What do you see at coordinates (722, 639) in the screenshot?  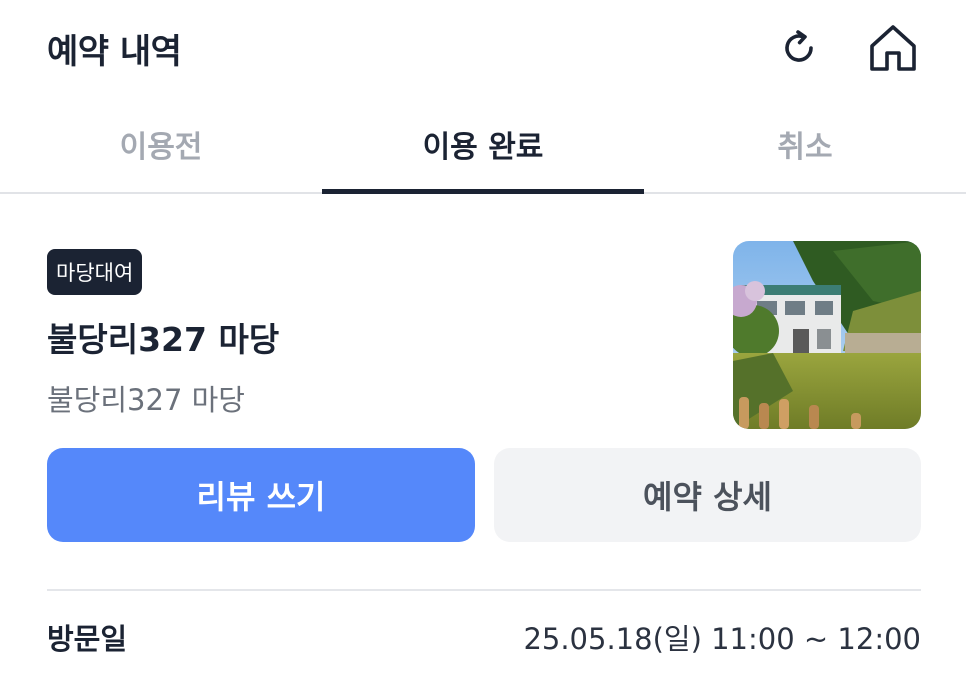 I see `visit-date-value: 25.05.18(일) 11:00 ~ 12:00` at bounding box center [722, 639].